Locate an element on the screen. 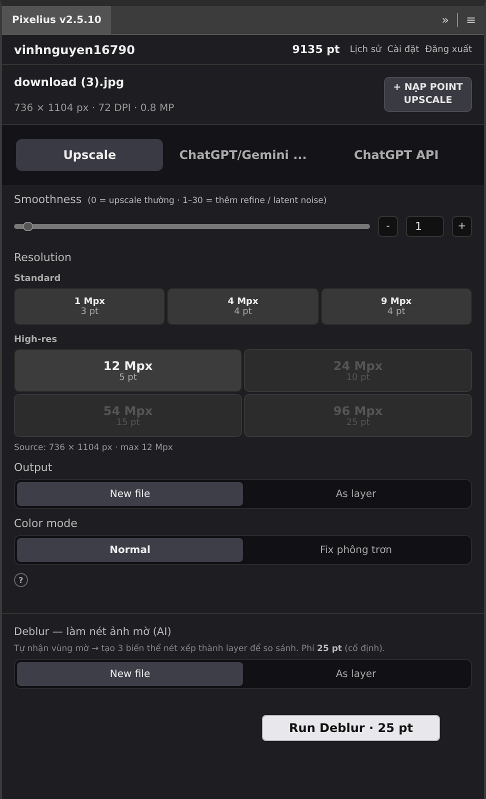  header-link: Lịch sử is located at coordinates (366, 49).